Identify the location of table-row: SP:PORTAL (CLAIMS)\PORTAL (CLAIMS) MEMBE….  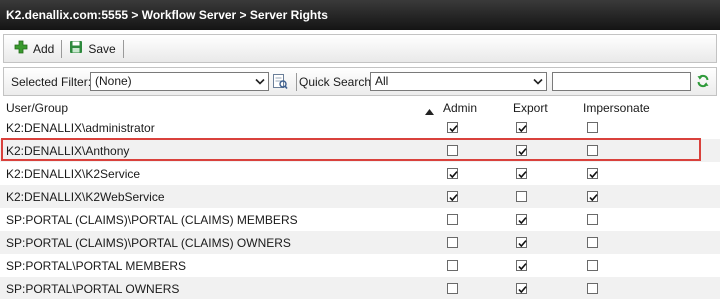
(360, 219).